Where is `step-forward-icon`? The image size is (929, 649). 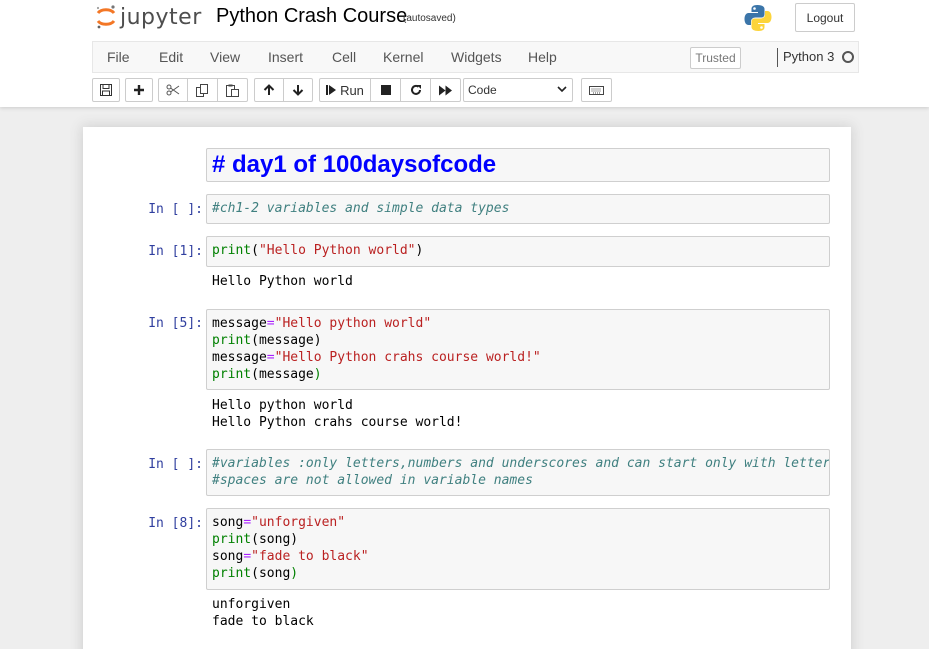 step-forward-icon is located at coordinates (331, 90).